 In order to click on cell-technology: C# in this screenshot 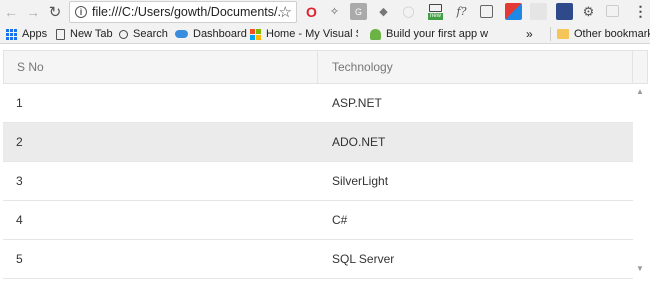, I will do `click(340, 220)`.